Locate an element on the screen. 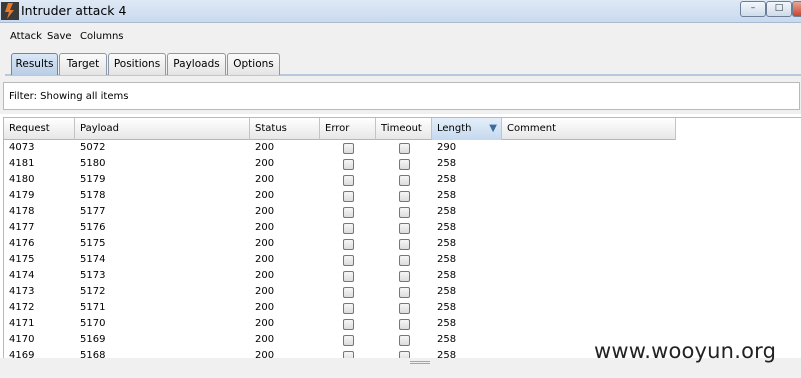 The width and height of the screenshot is (801, 378). minimize-button: – is located at coordinates (753, 9).